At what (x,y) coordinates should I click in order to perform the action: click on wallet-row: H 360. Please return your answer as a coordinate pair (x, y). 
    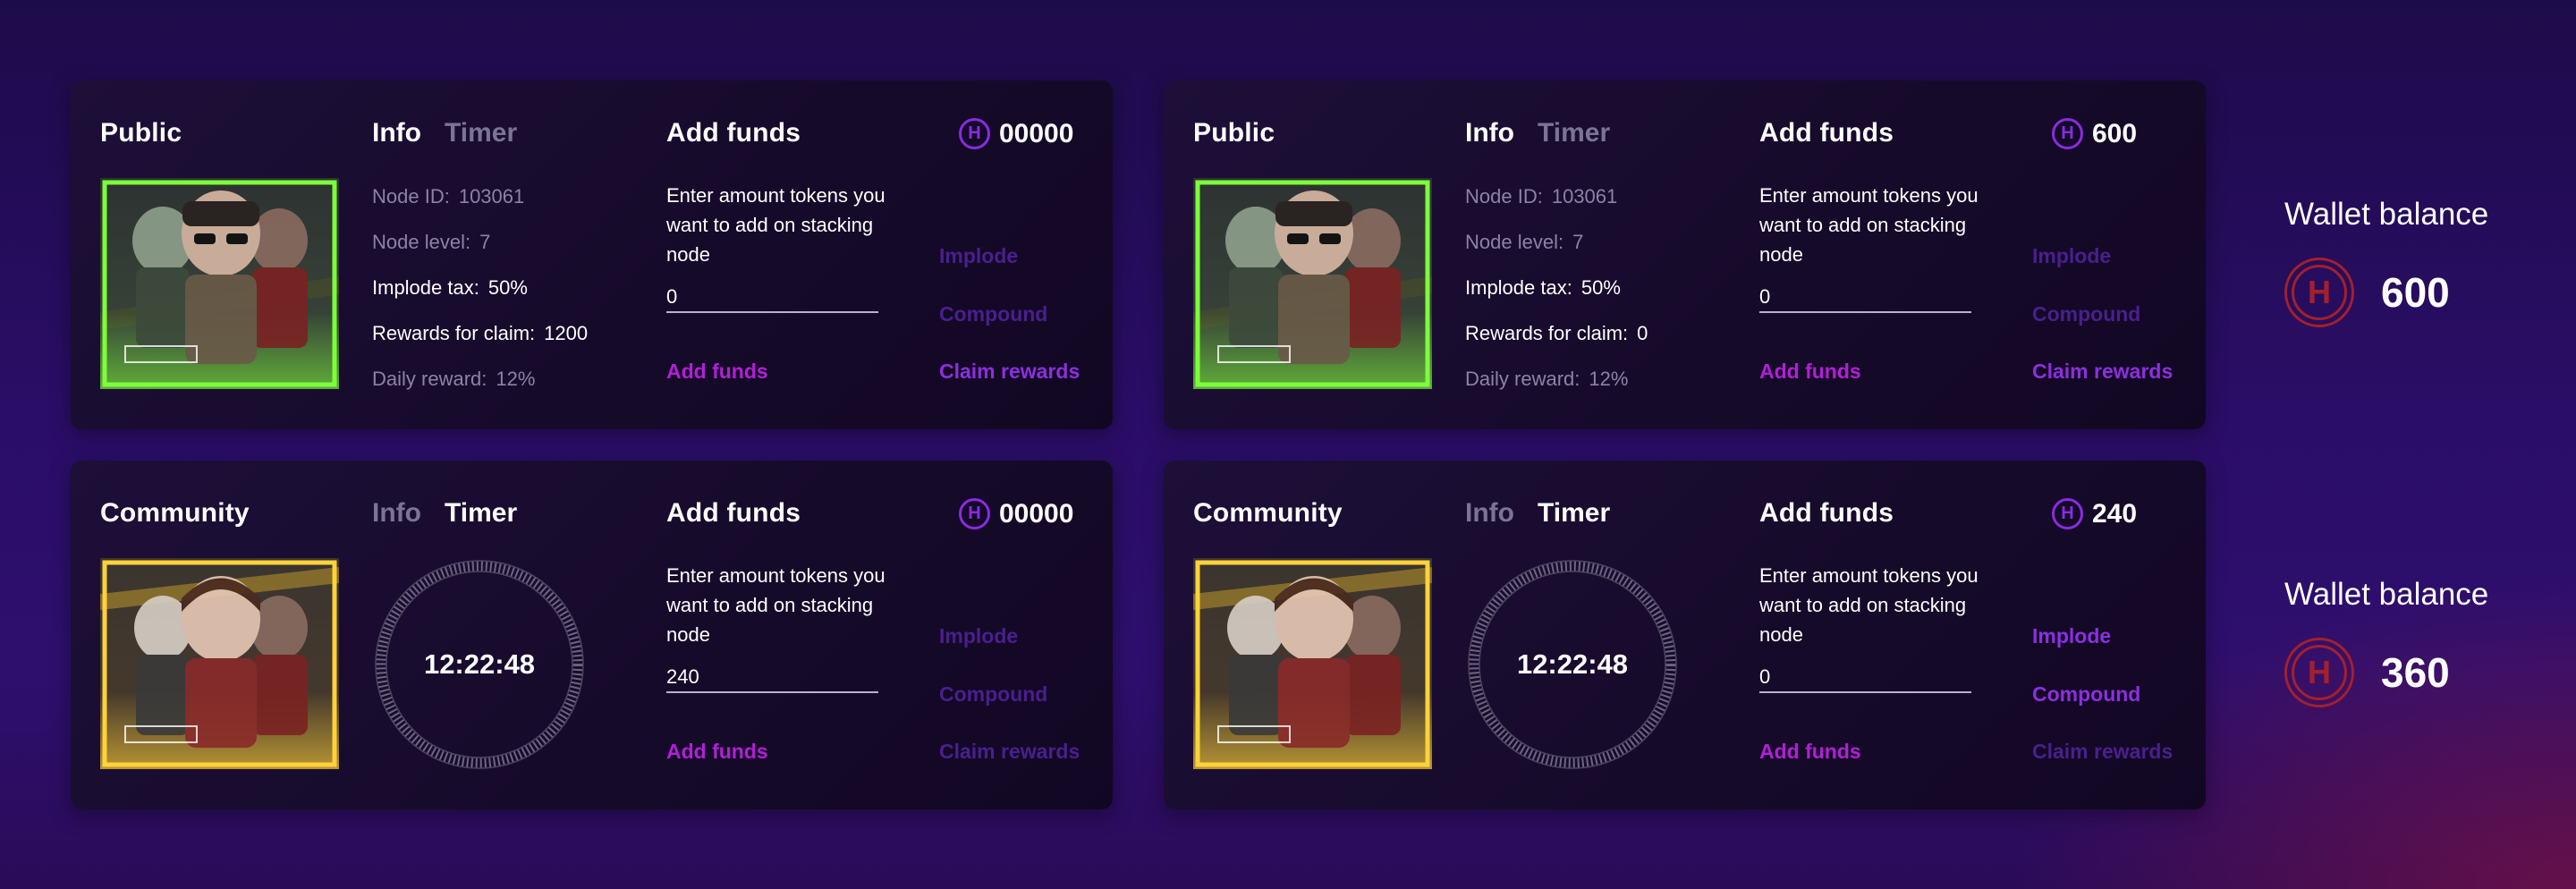
    Looking at the image, I should click on (2386, 672).